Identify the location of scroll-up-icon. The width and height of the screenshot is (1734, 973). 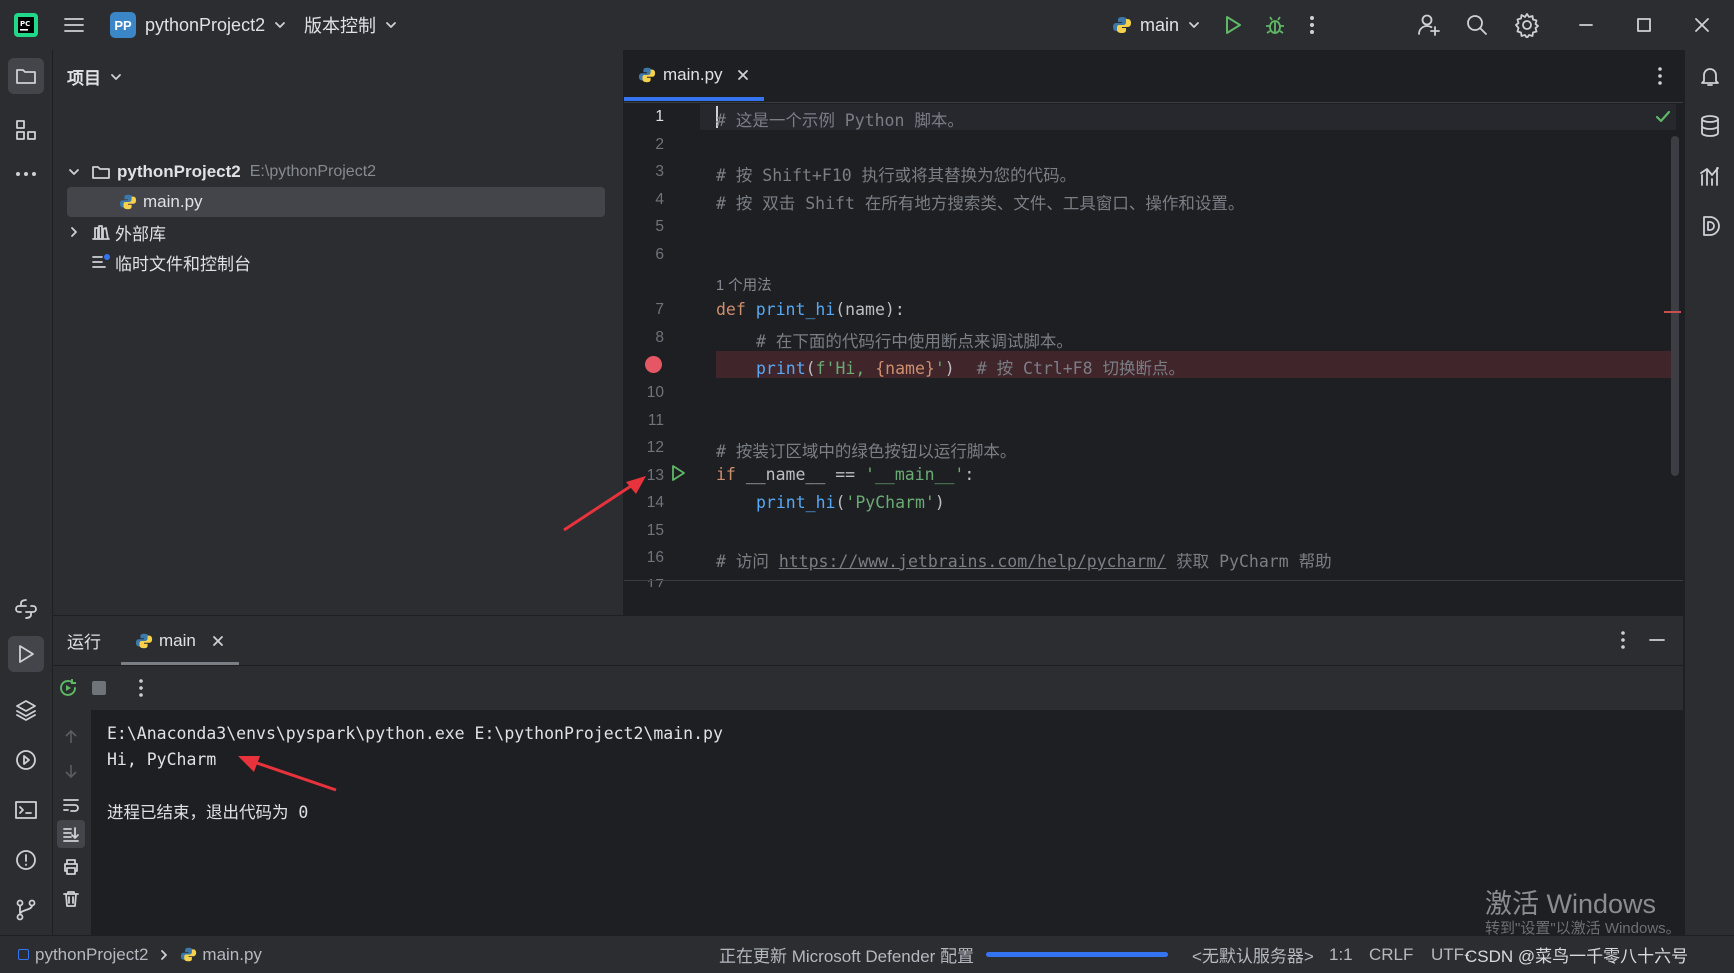
(71, 737).